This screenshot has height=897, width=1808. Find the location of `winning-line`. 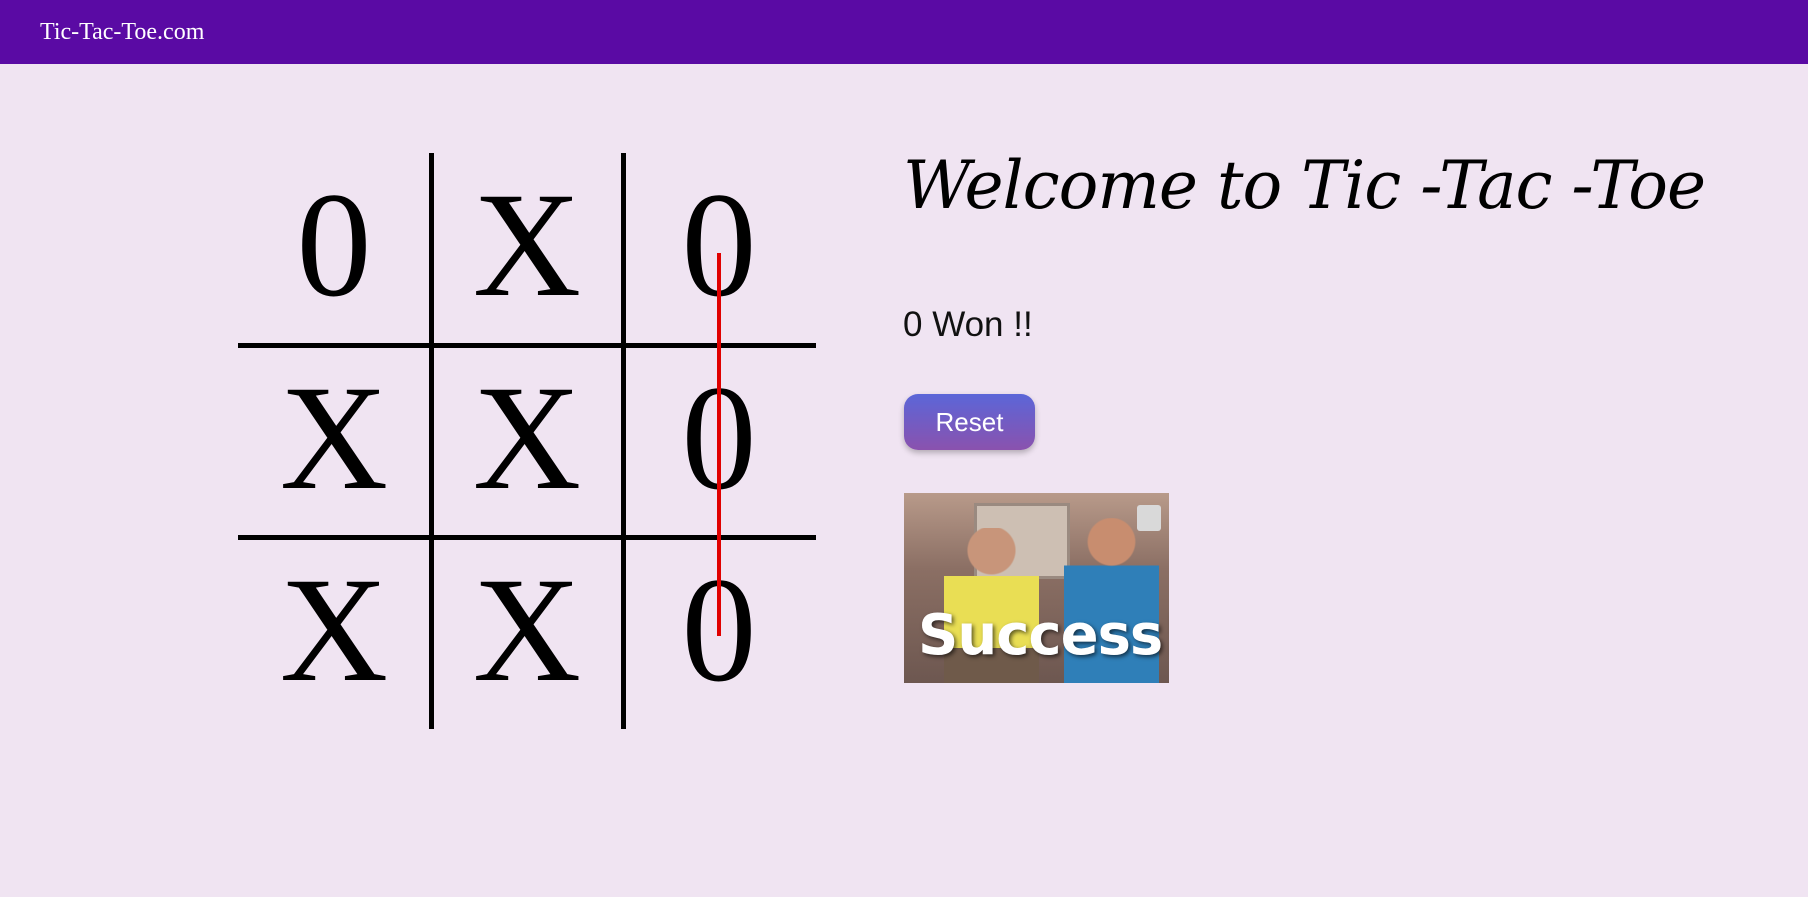

winning-line is located at coordinates (719, 444).